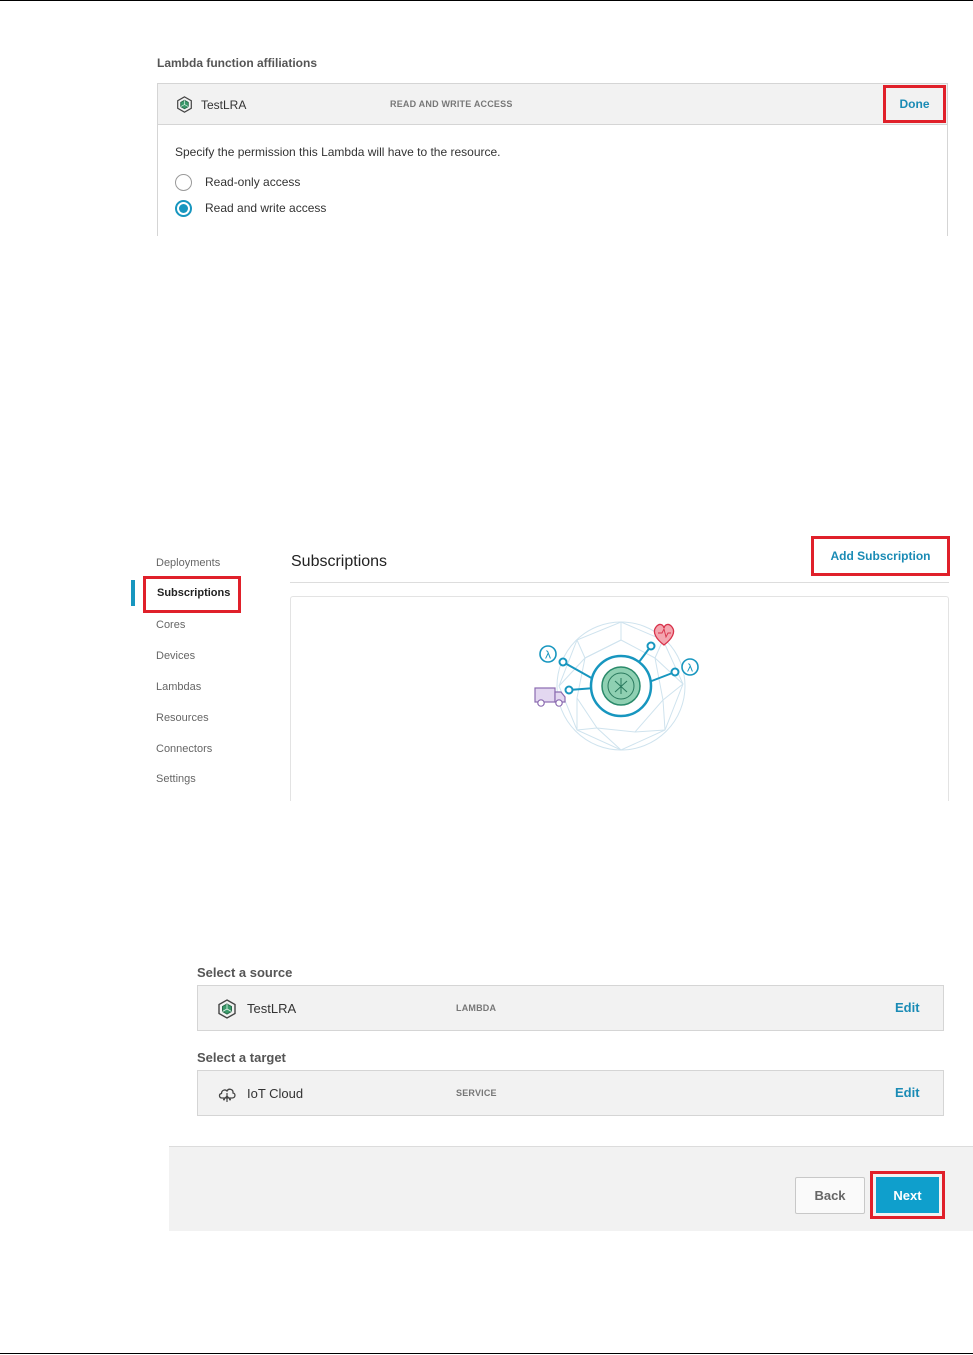  Describe the element at coordinates (552, 104) in the screenshot. I see `affiliation-card-header: TestLRA READ AND WRITE ACCESS Done` at that location.